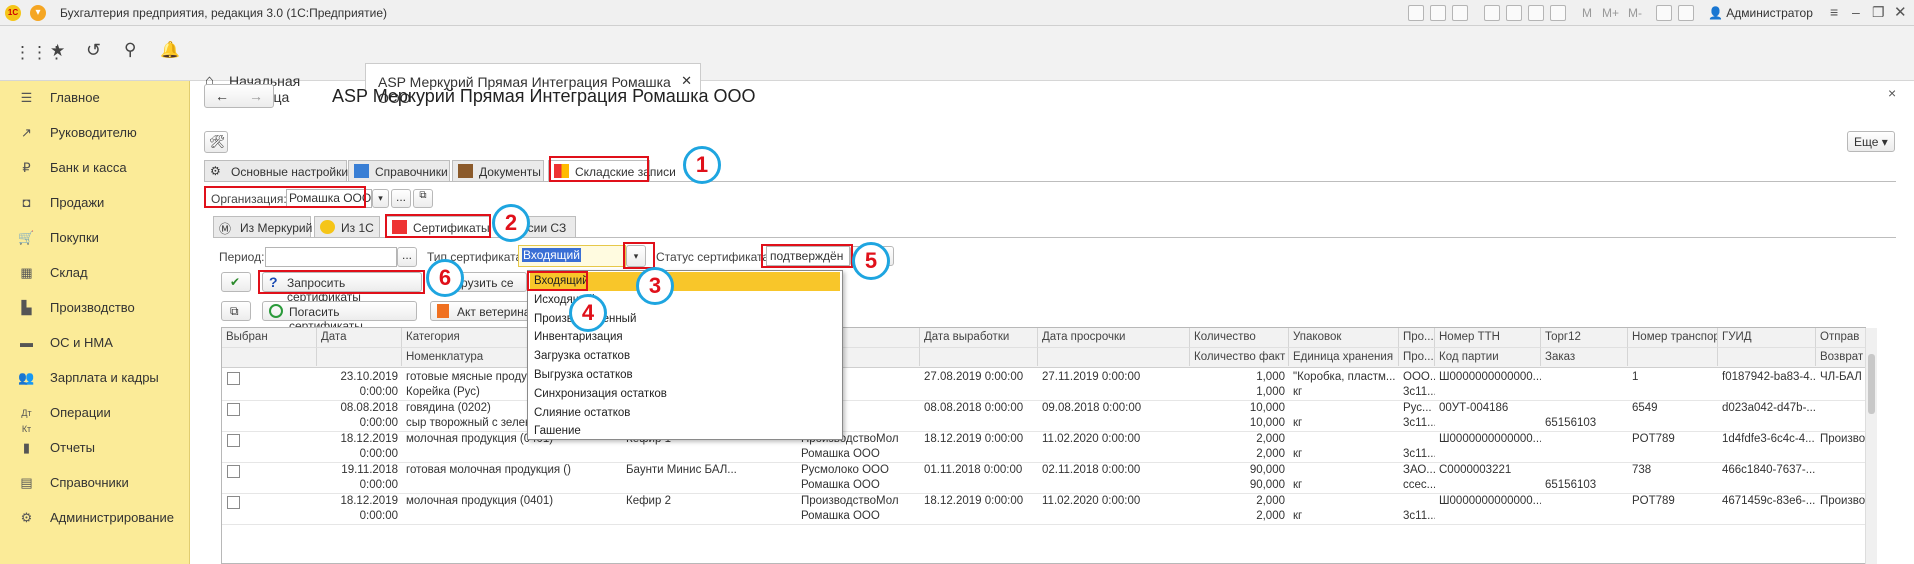 The width and height of the screenshot is (1914, 564). I want to click on mail-icon, so click(1514, 13).